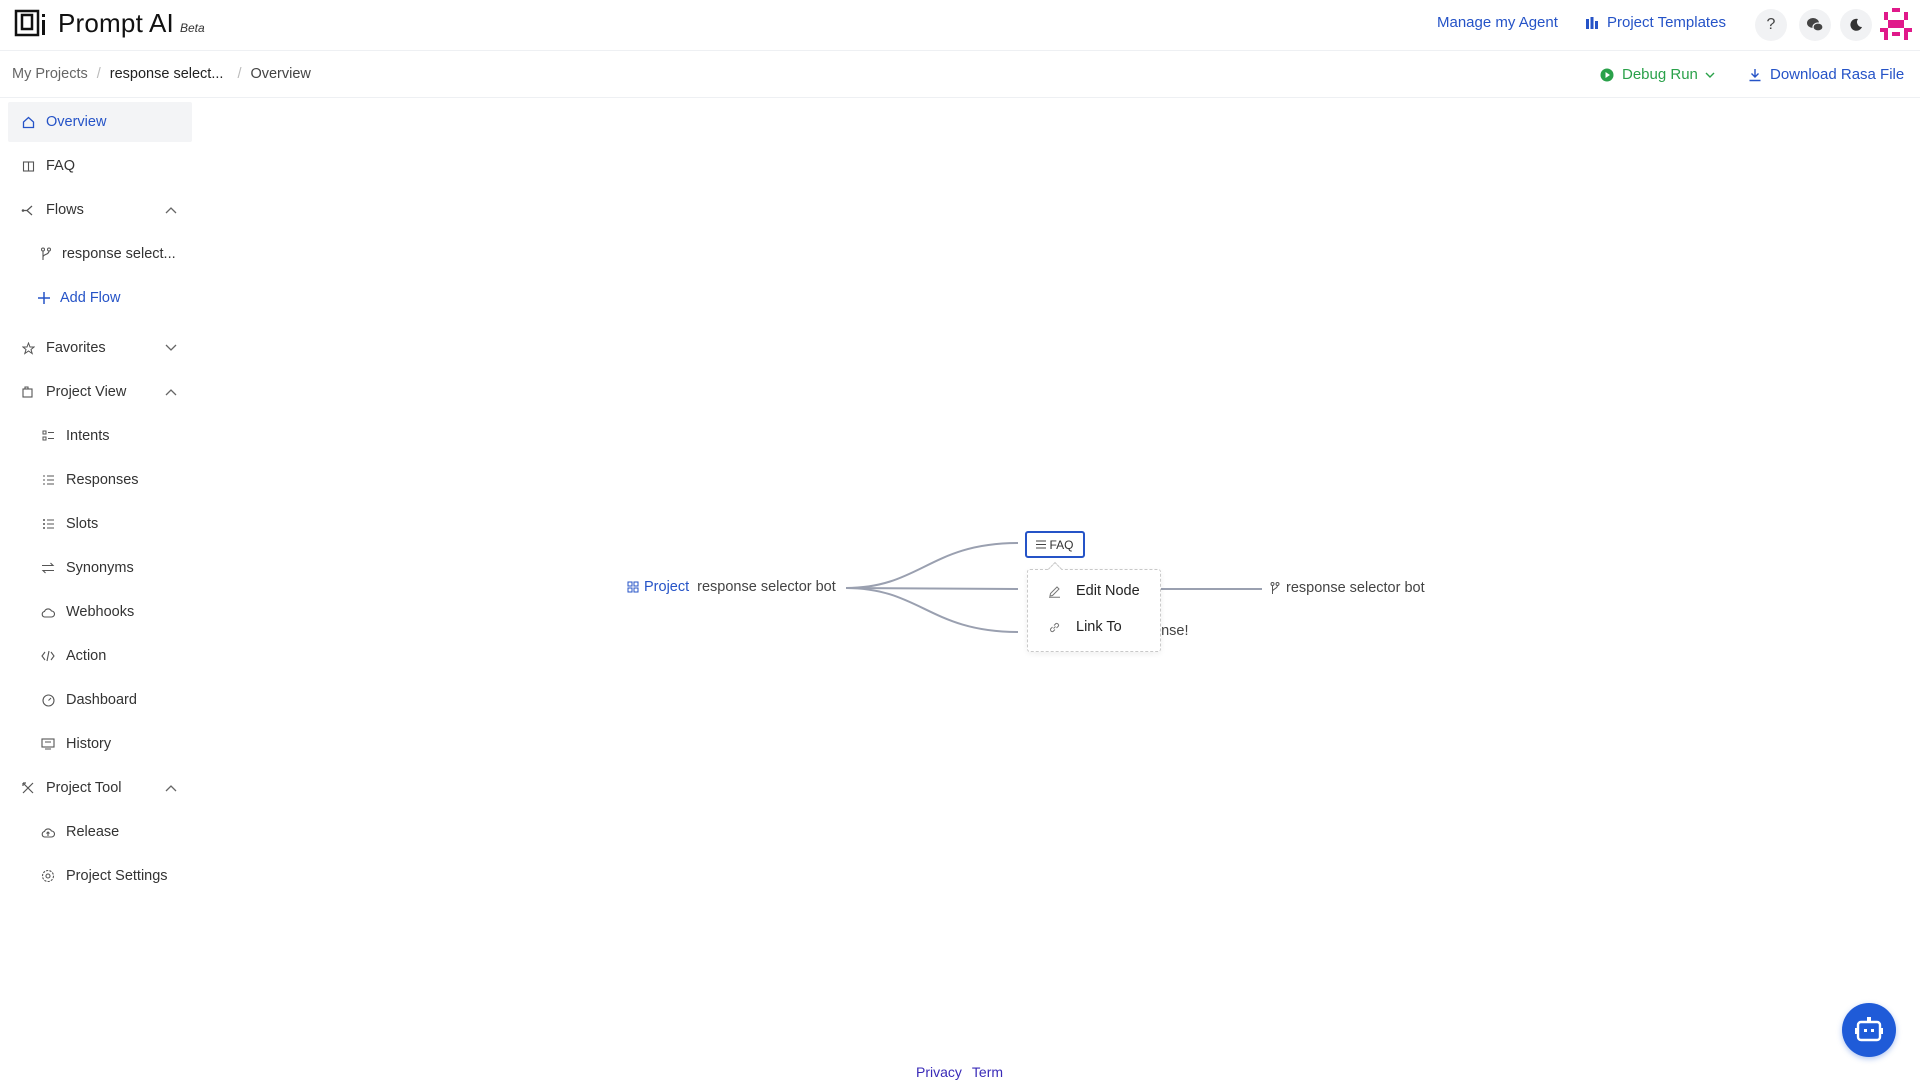 This screenshot has width=1920, height=1080. Describe the element at coordinates (28, 210) in the screenshot. I see `flows-icon` at that location.